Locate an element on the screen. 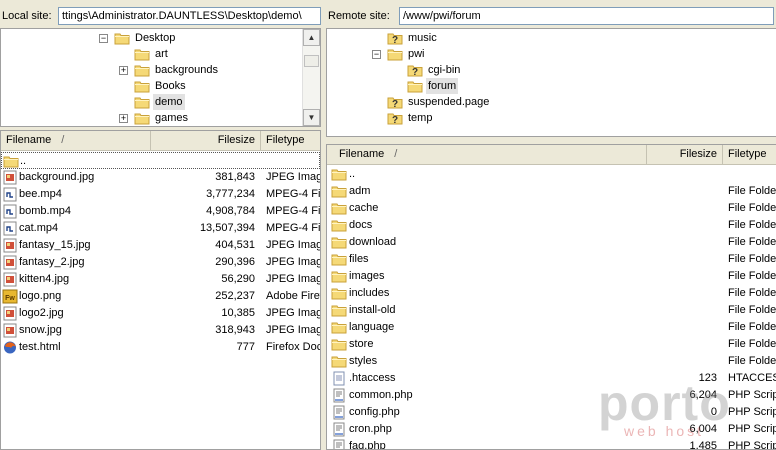  file-size: 4,908,784 is located at coordinates (230, 211).